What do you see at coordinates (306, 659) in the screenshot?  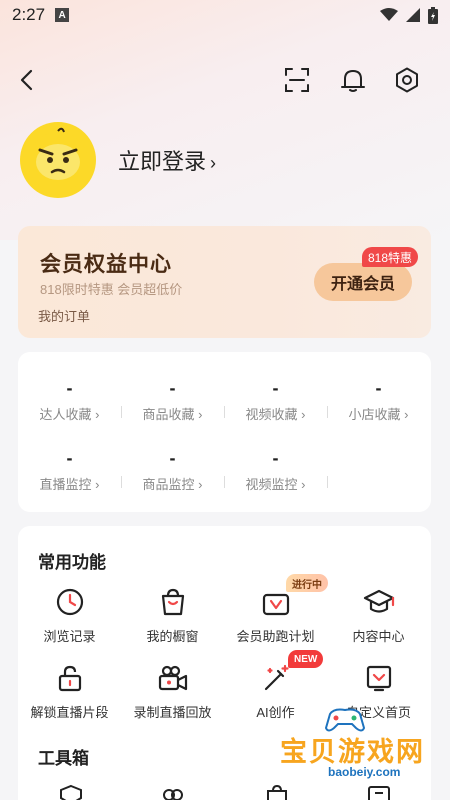 I see `new-tag: NEW` at bounding box center [306, 659].